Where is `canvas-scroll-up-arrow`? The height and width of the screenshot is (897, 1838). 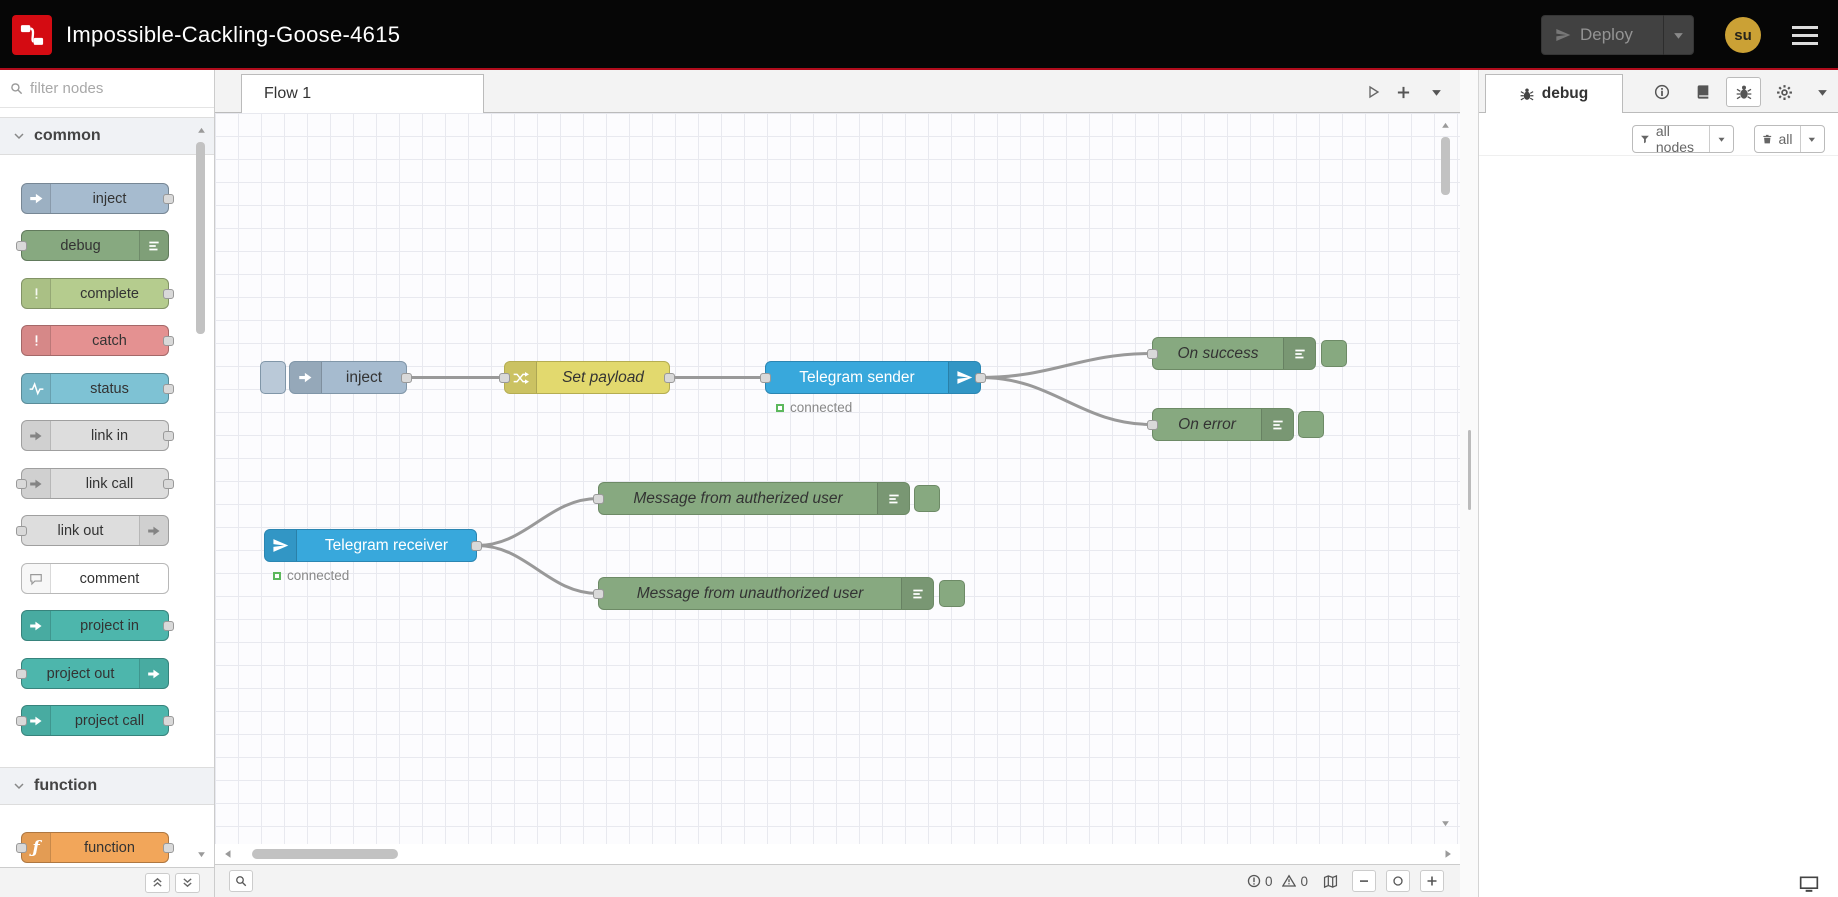 canvas-scroll-up-arrow is located at coordinates (1445, 125).